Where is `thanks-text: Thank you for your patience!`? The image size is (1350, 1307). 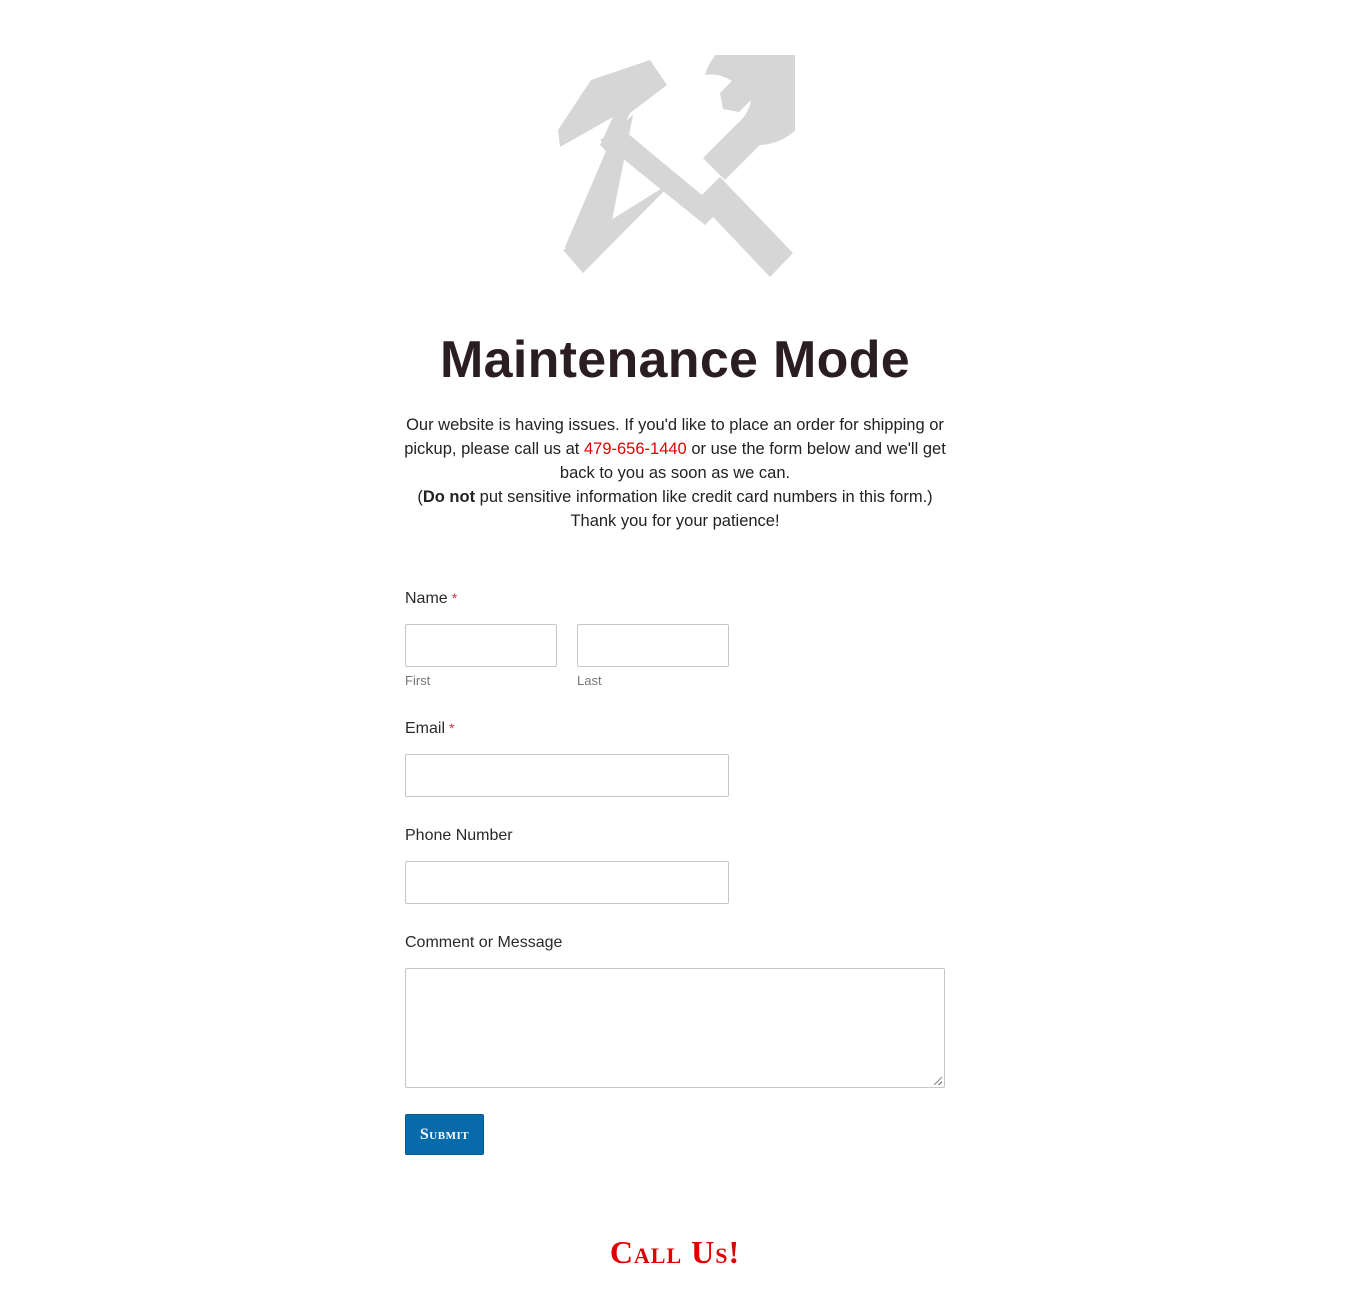
thanks-text: Thank you for your patience! is located at coordinates (675, 521).